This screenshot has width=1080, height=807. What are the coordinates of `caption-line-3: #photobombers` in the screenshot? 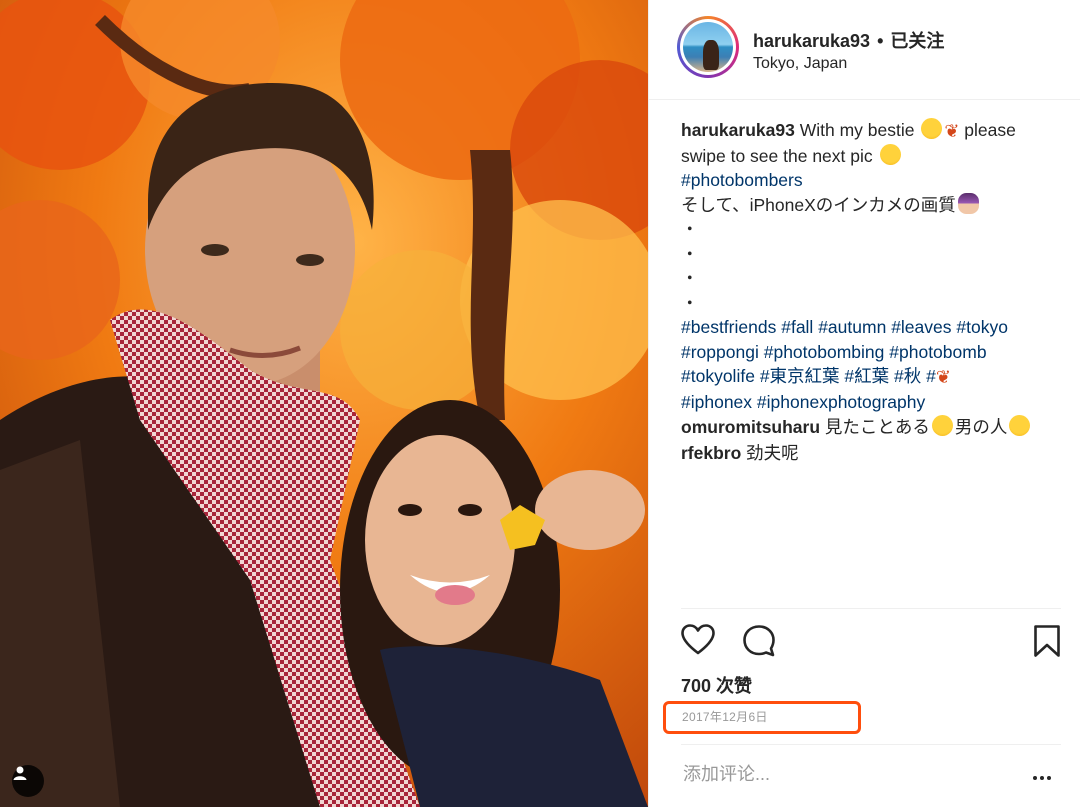 It's located at (876, 180).